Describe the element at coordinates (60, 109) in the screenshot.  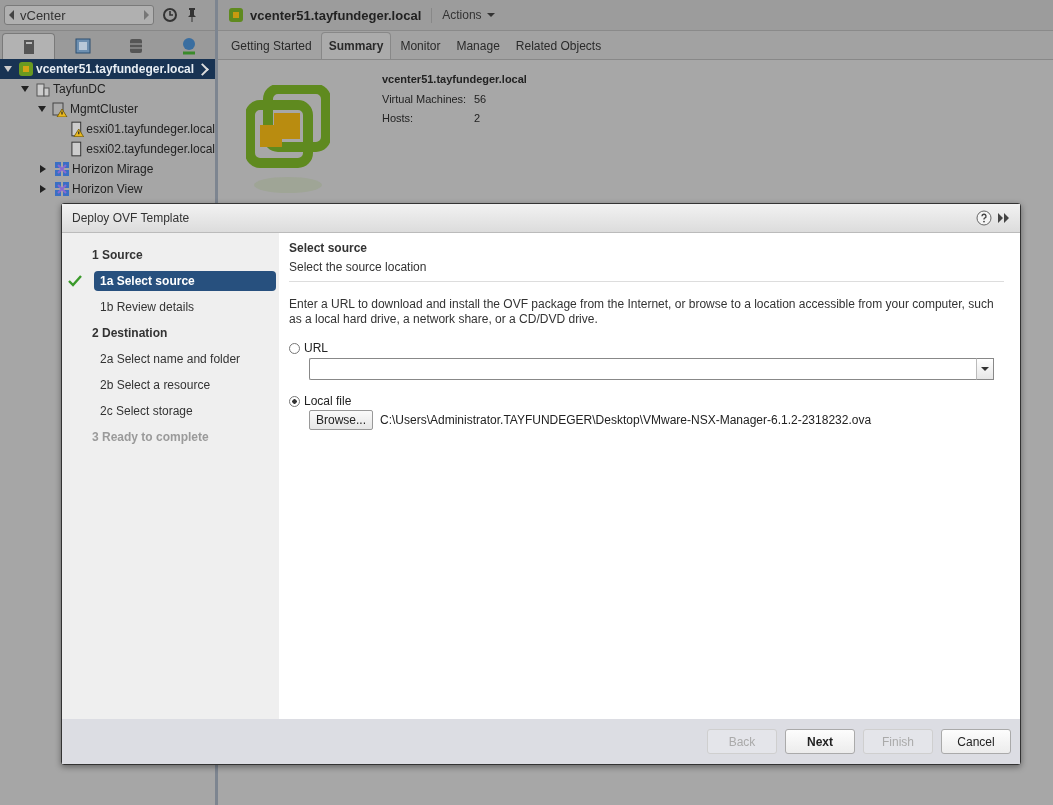
I see `cluster-warning-icon` at that location.